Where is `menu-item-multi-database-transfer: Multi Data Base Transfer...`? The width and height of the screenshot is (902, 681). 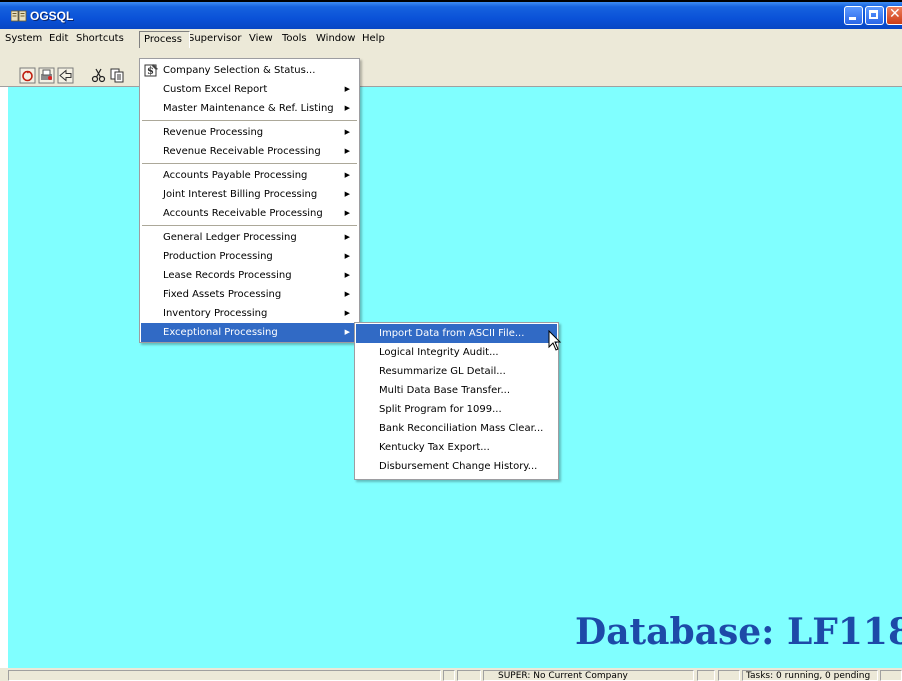 menu-item-multi-database-transfer: Multi Data Base Transfer... is located at coordinates (456, 390).